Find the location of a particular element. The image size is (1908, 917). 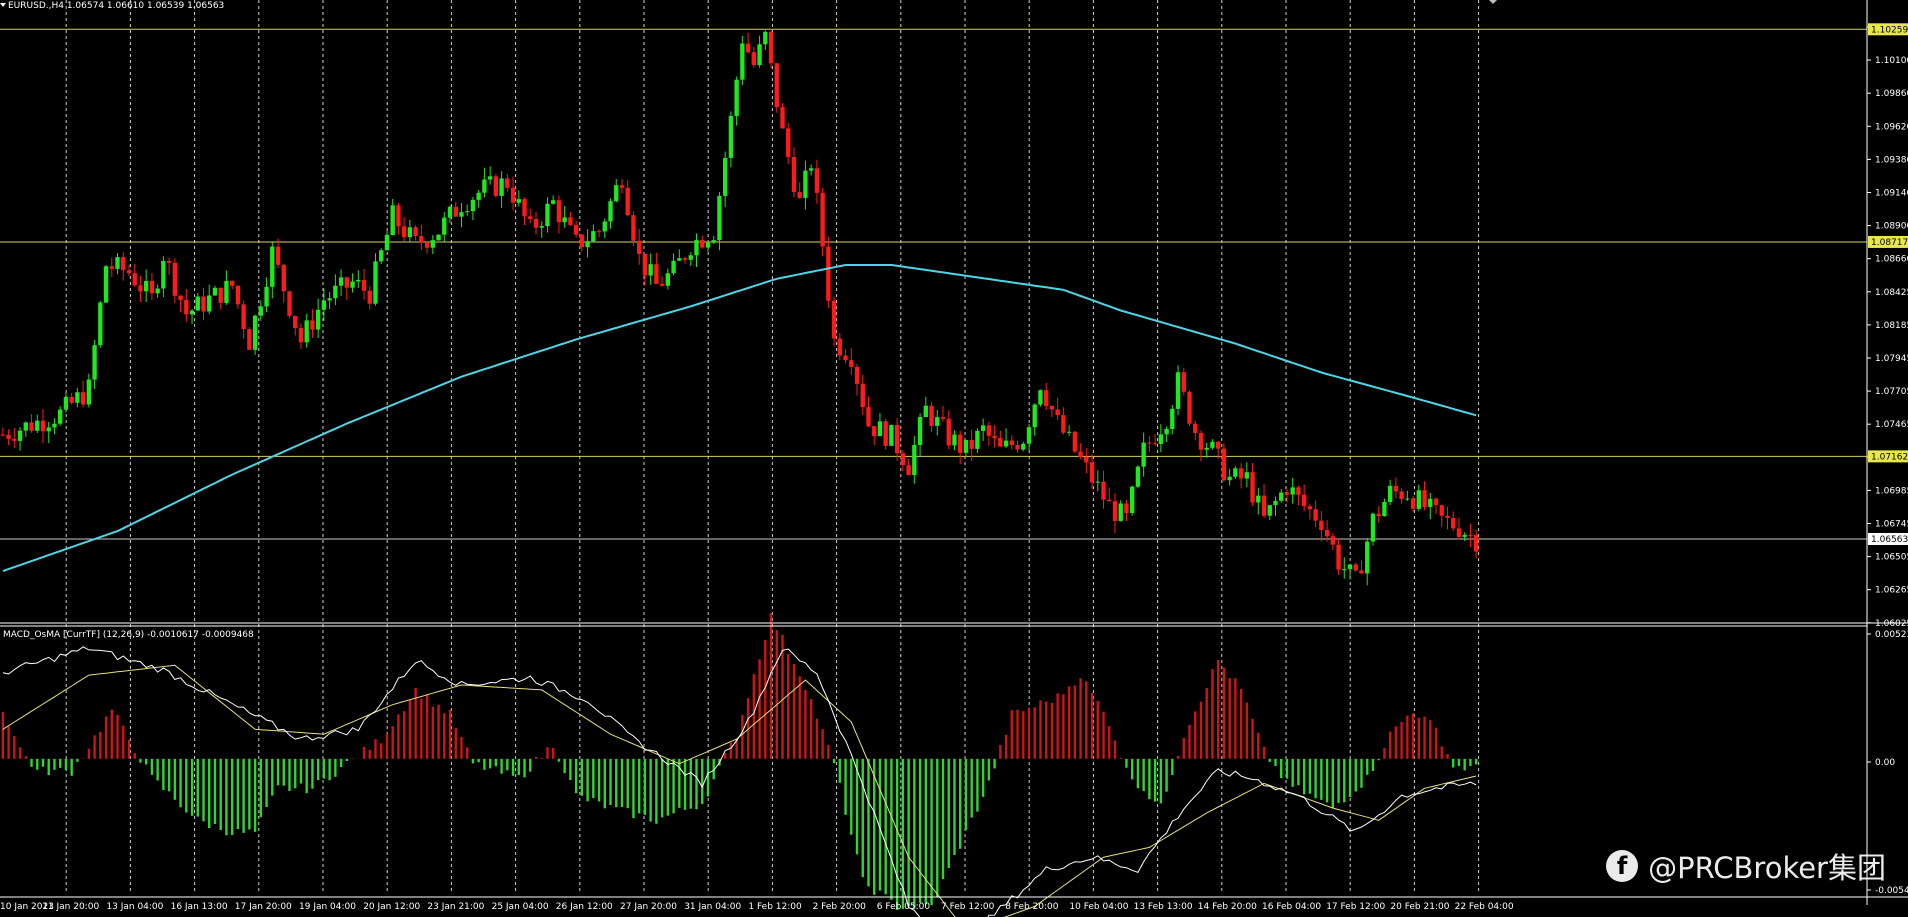

time-label: 20 Feb 21:00 is located at coordinates (1419, 907).